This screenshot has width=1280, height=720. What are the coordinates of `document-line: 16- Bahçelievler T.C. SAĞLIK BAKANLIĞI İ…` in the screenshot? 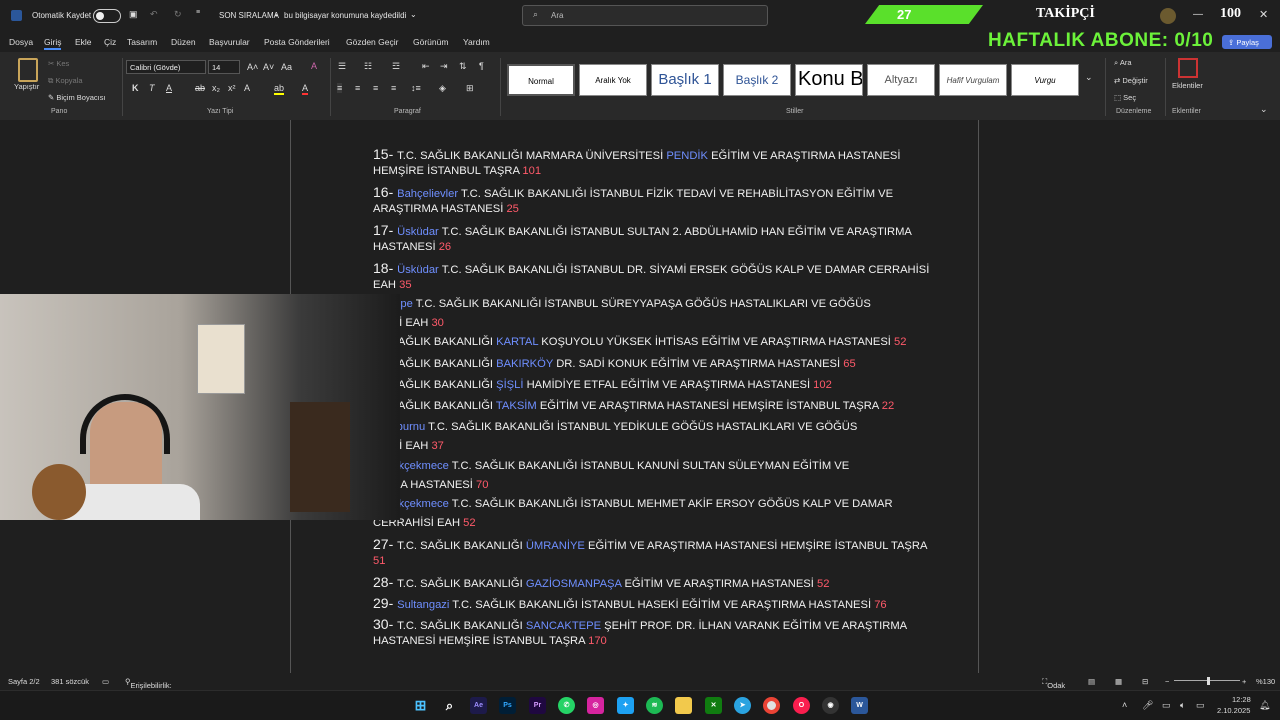 It's located at (633, 192).